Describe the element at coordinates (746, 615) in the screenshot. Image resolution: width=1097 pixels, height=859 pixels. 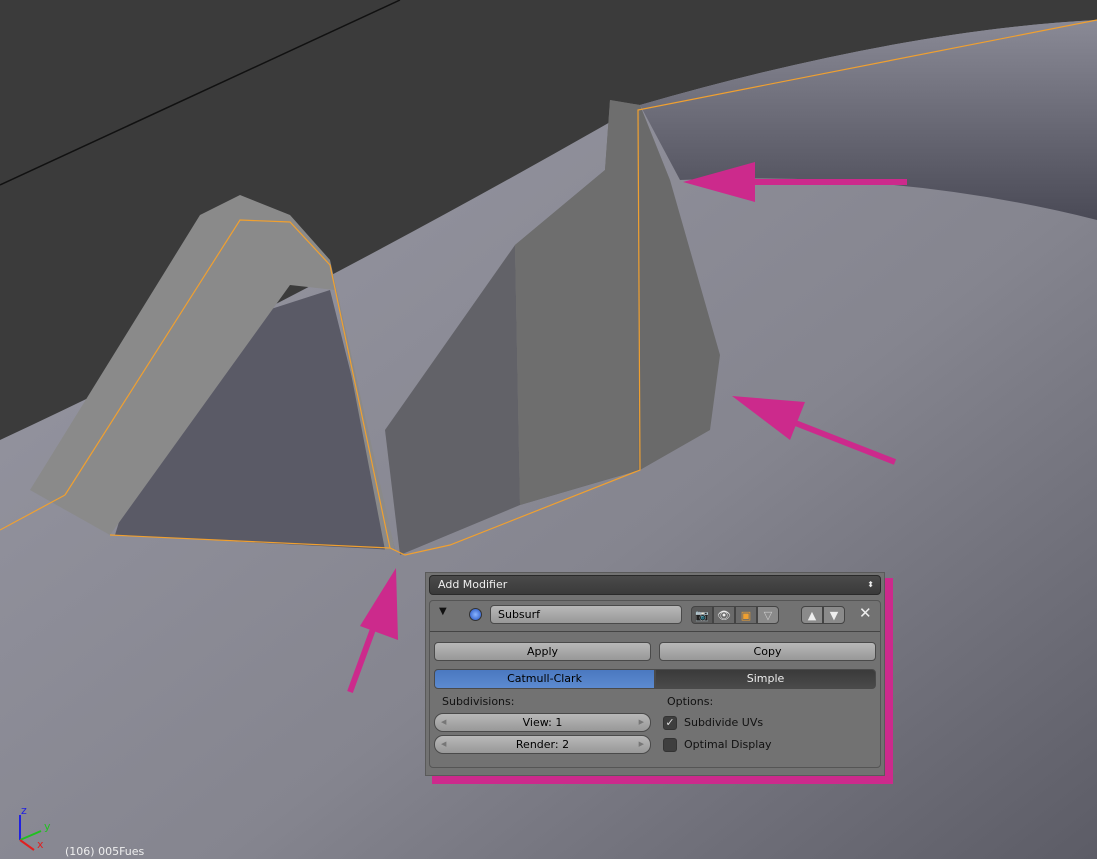
I see `editmode-icon: ▣` at that location.